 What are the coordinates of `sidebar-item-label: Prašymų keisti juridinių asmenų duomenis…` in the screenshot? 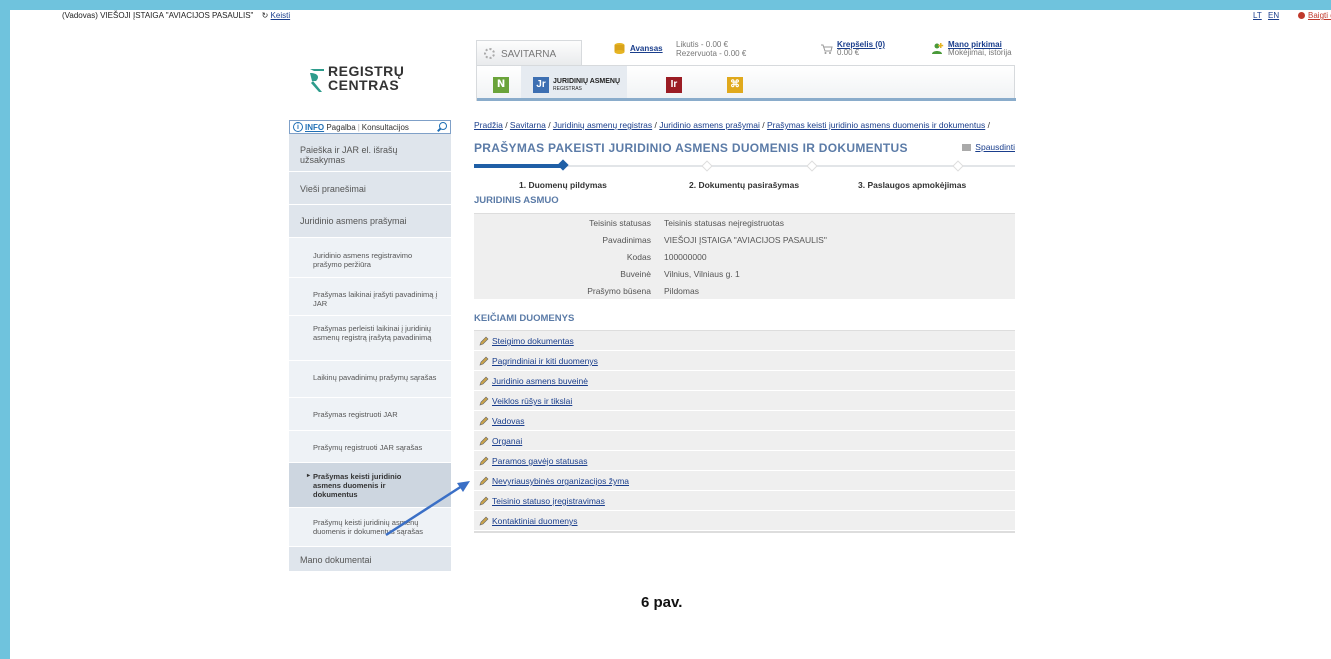 It's located at (368, 527).